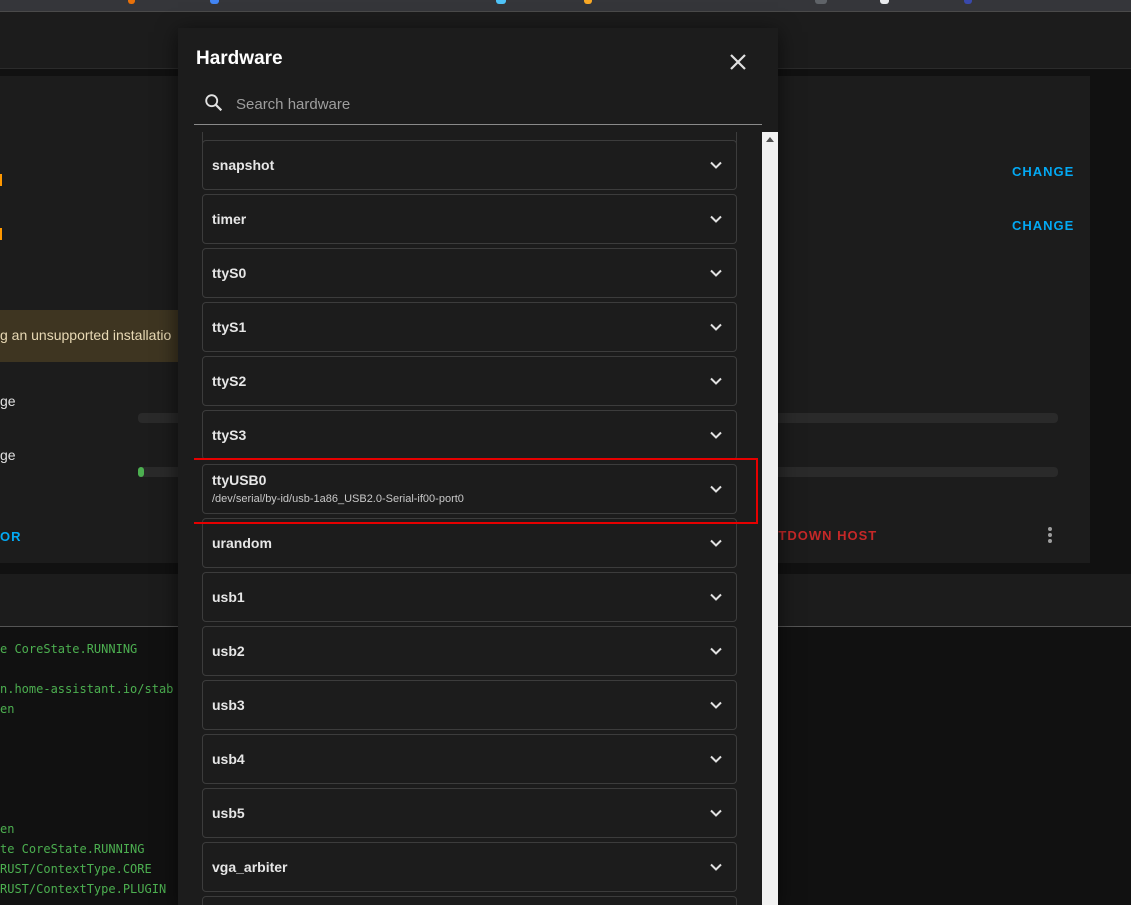 Image resolution: width=1131 pixels, height=905 pixels. I want to click on item-name: usb5, so click(228, 813).